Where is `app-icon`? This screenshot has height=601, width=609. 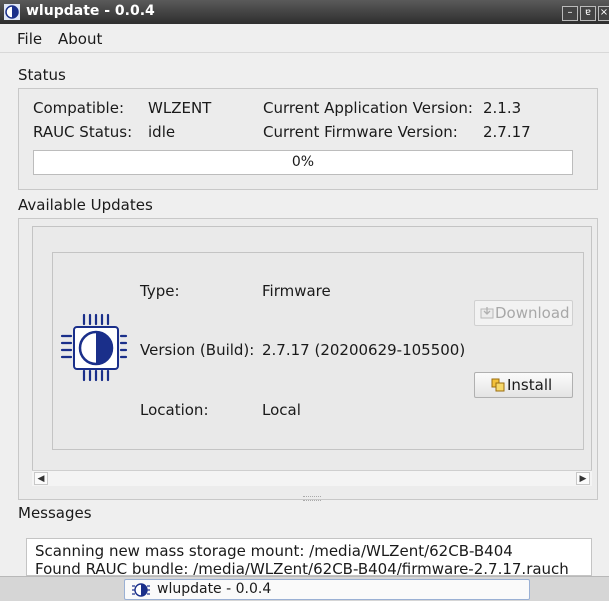 app-icon is located at coordinates (12, 12).